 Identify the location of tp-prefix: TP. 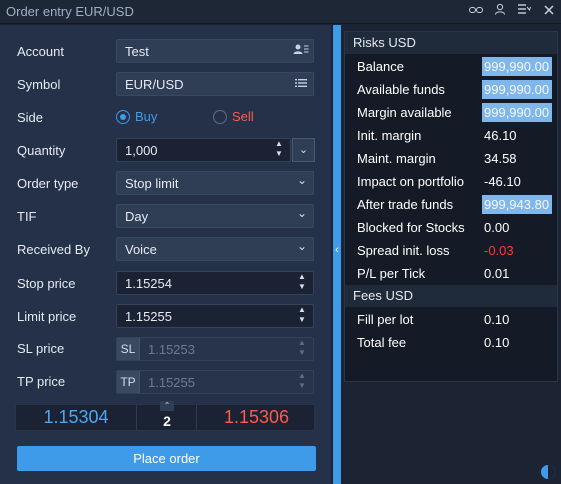
(128, 382).